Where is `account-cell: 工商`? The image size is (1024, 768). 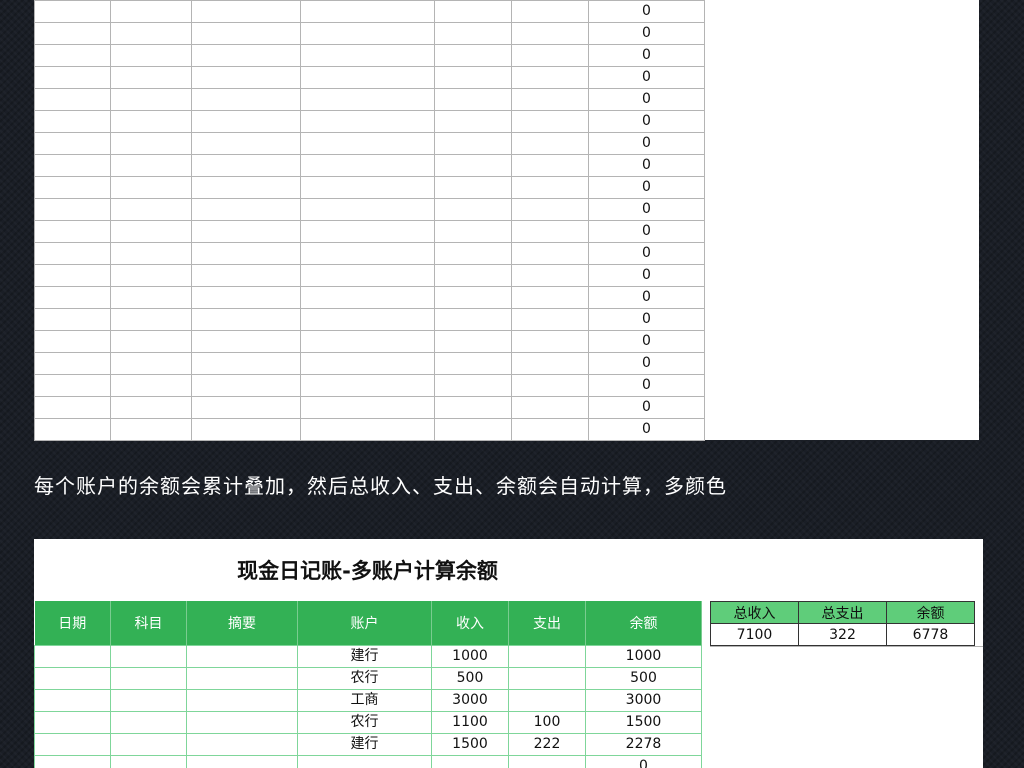
account-cell: 工商 is located at coordinates (364, 700).